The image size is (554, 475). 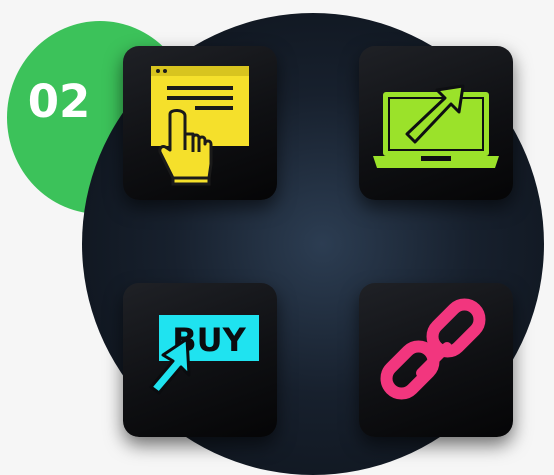 I want to click on step-number: 02, so click(x=59, y=101).